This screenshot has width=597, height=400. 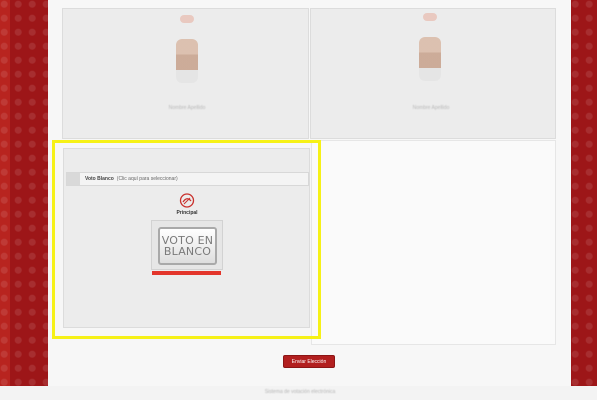 I want to click on left-banner-pattern, so click(x=24, y=193).